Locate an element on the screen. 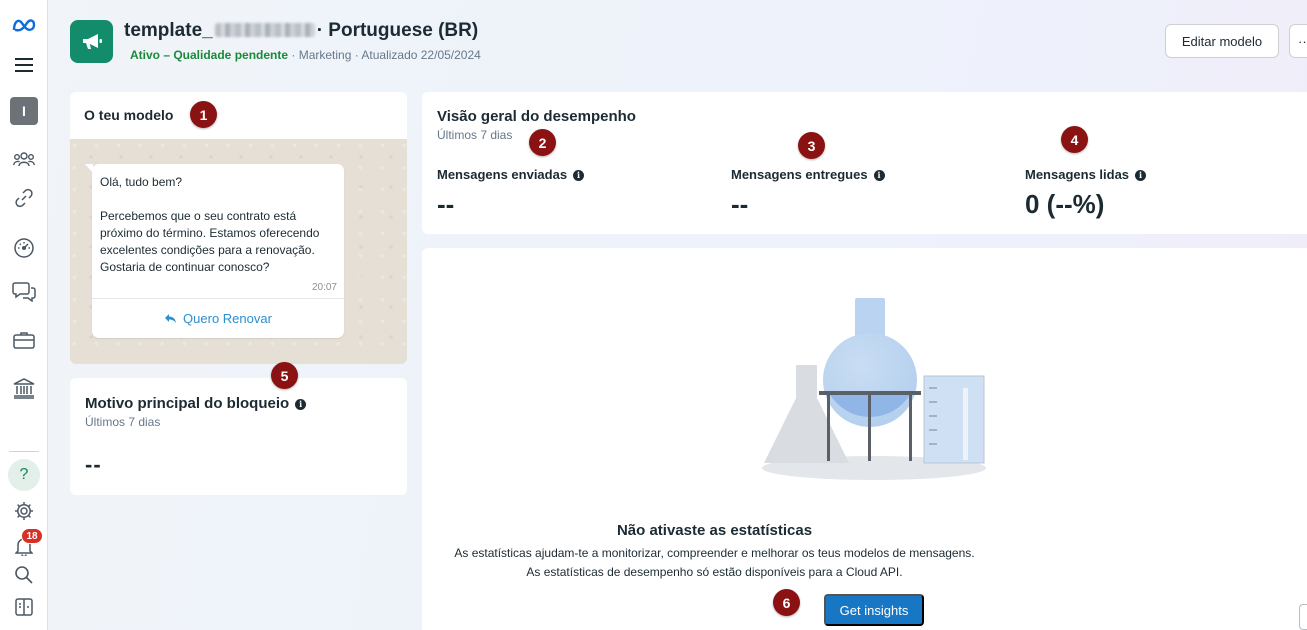  annotation-marker-3: 3 is located at coordinates (811, 145).